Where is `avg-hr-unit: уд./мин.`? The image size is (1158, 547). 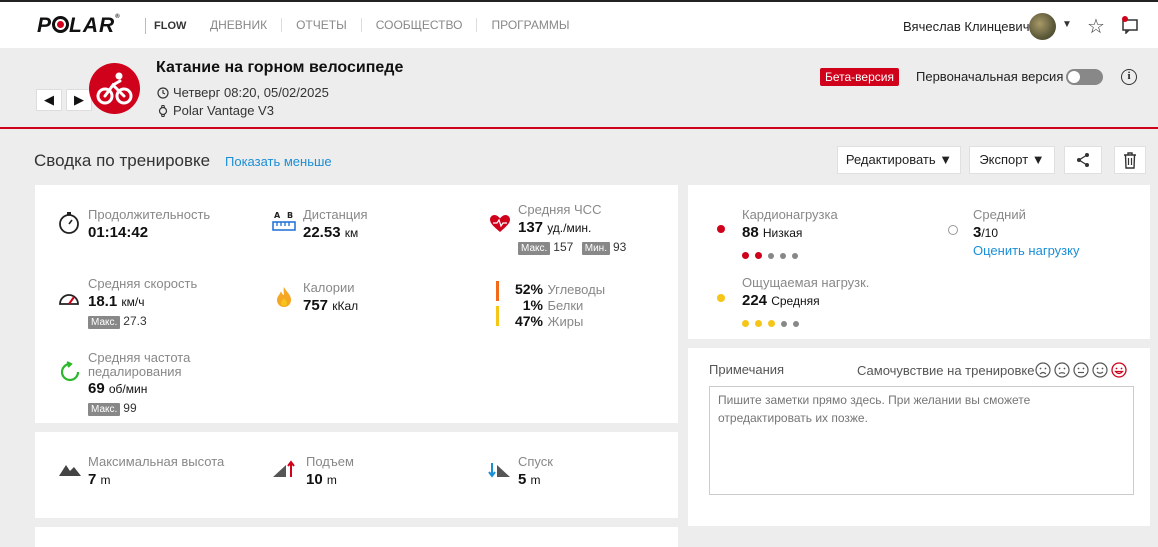 avg-hr-unit: уд./мин. is located at coordinates (569, 228).